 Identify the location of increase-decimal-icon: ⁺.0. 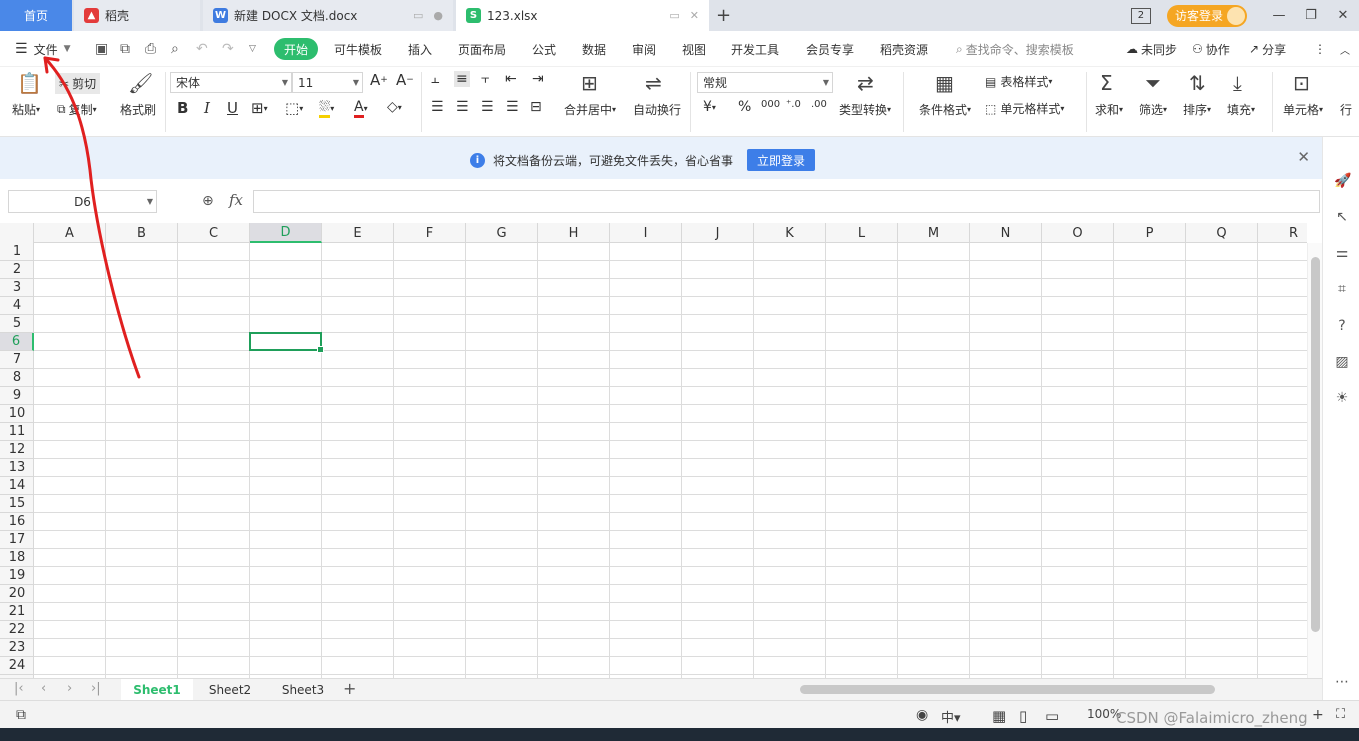
(793, 104).